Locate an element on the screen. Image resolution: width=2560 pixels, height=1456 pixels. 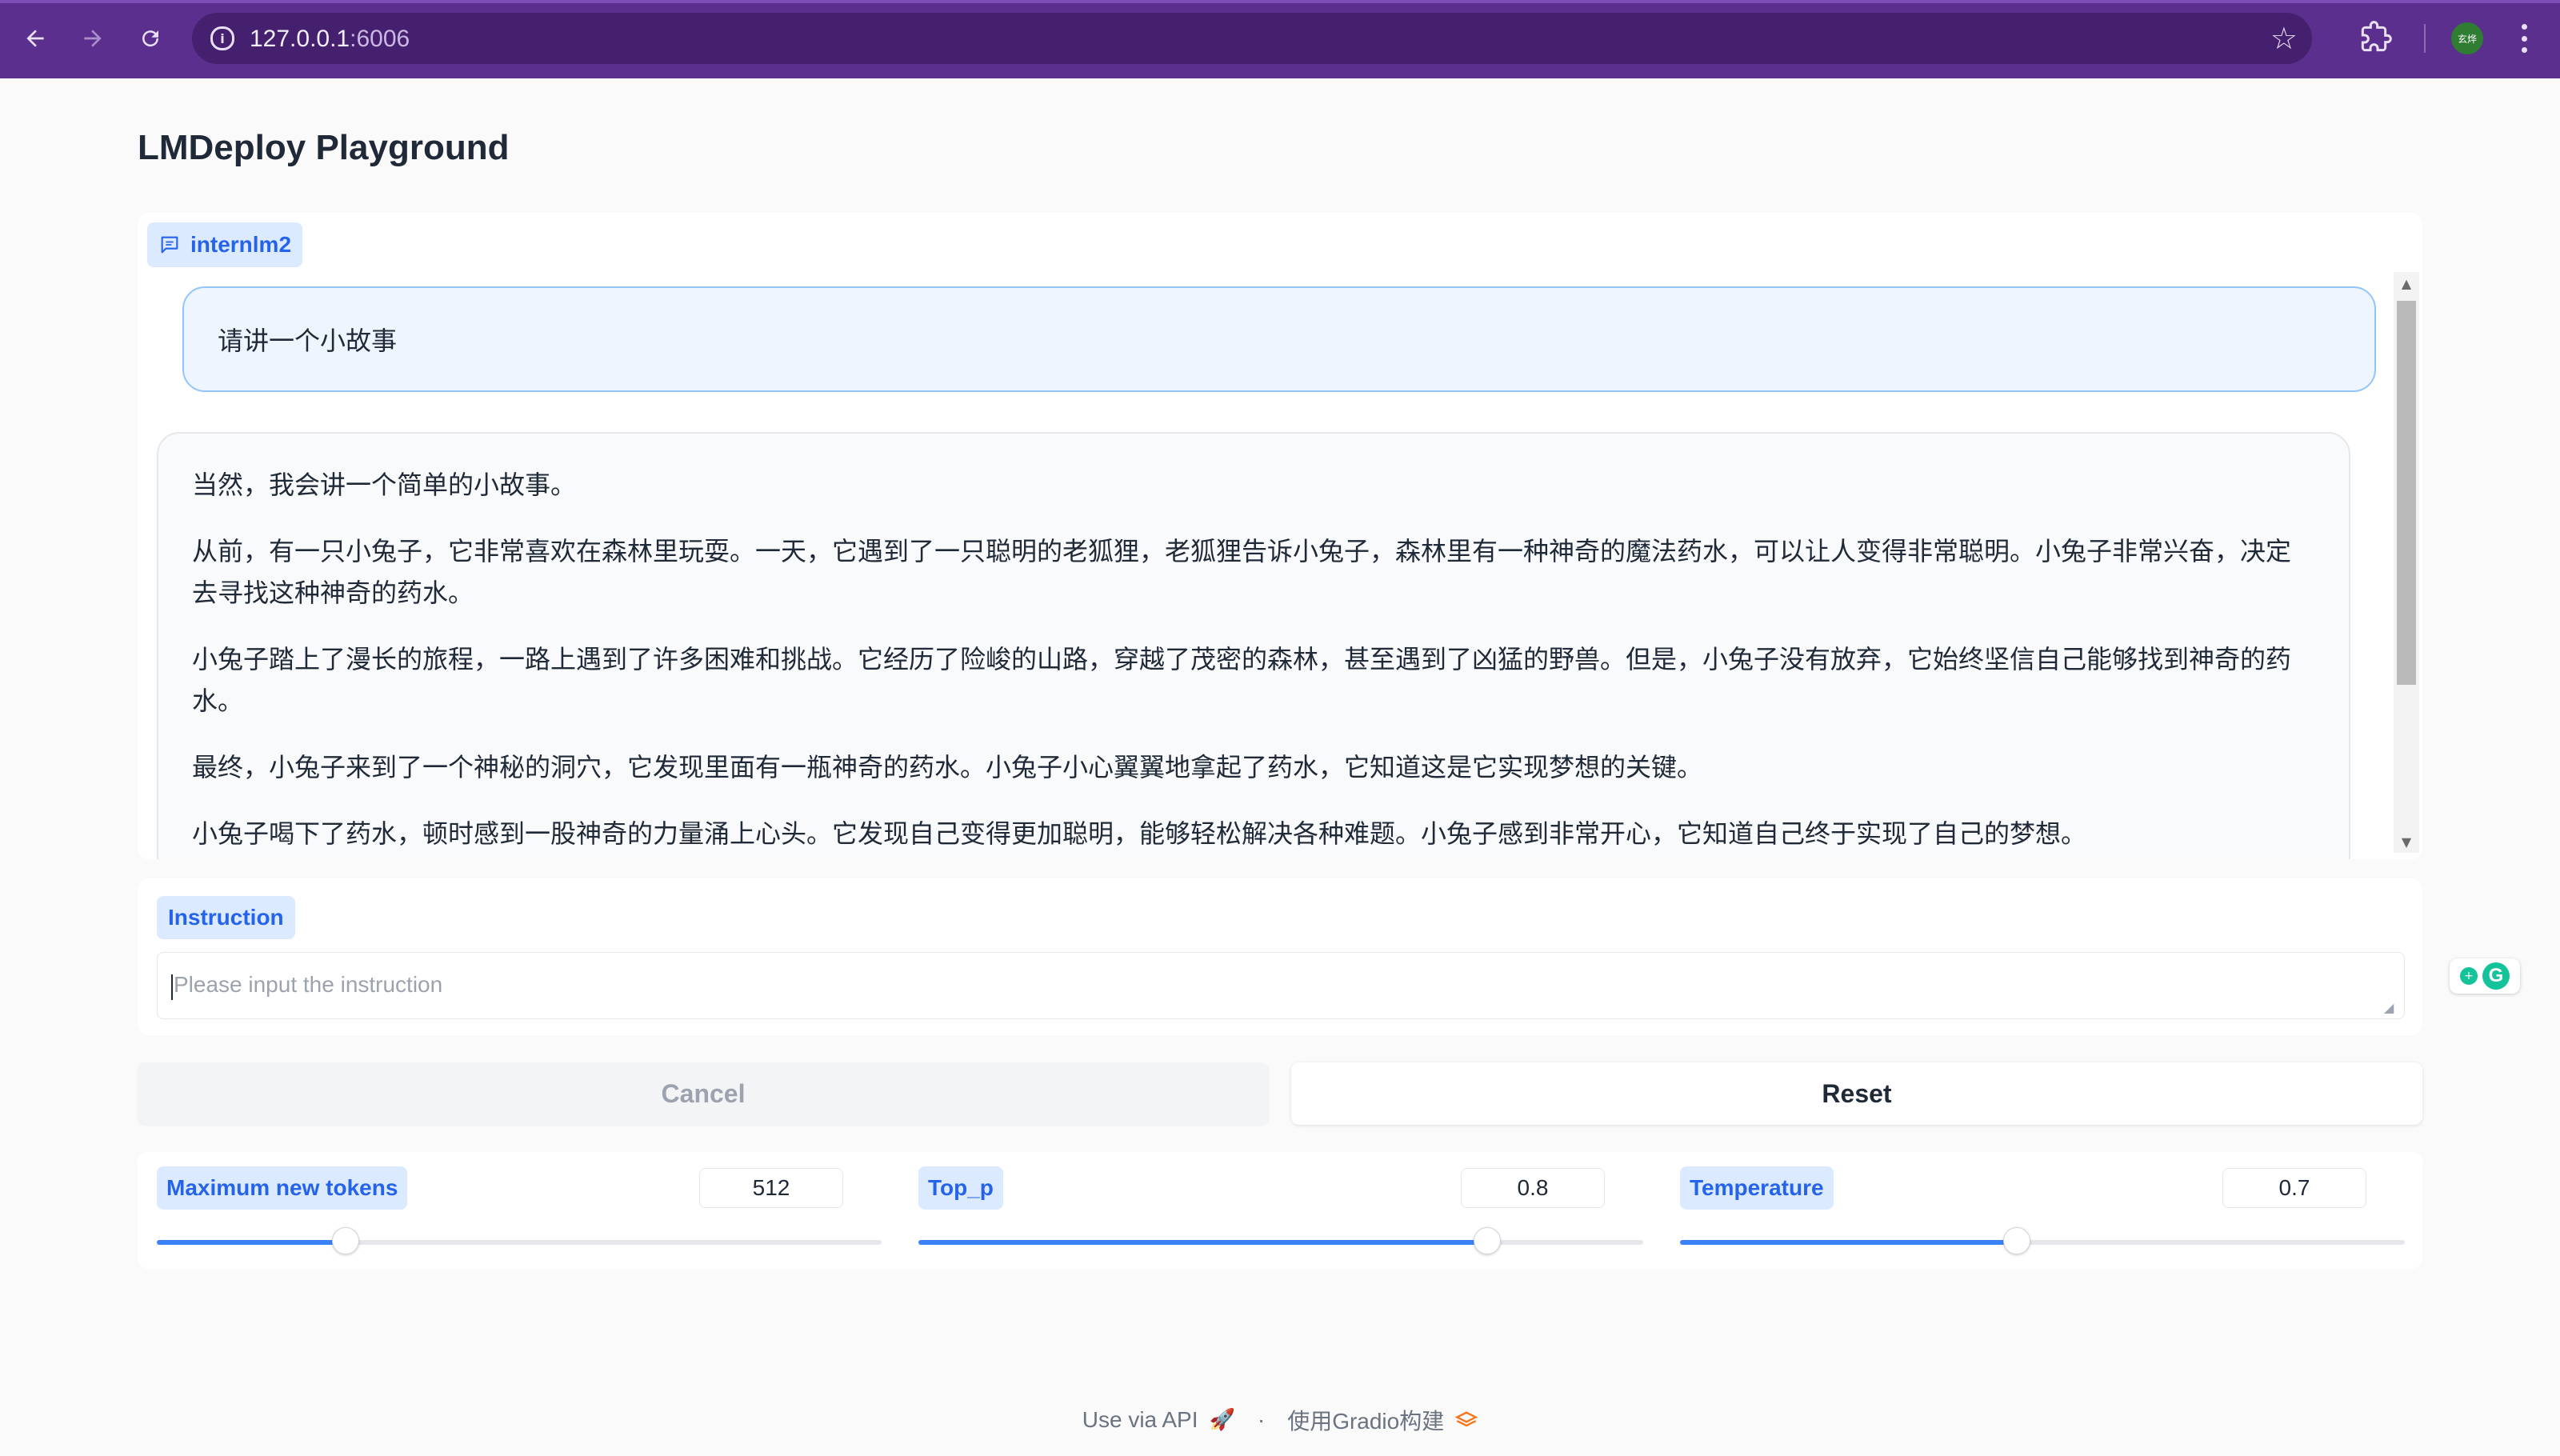
kebab-menu-icon is located at coordinates (2524, 38).